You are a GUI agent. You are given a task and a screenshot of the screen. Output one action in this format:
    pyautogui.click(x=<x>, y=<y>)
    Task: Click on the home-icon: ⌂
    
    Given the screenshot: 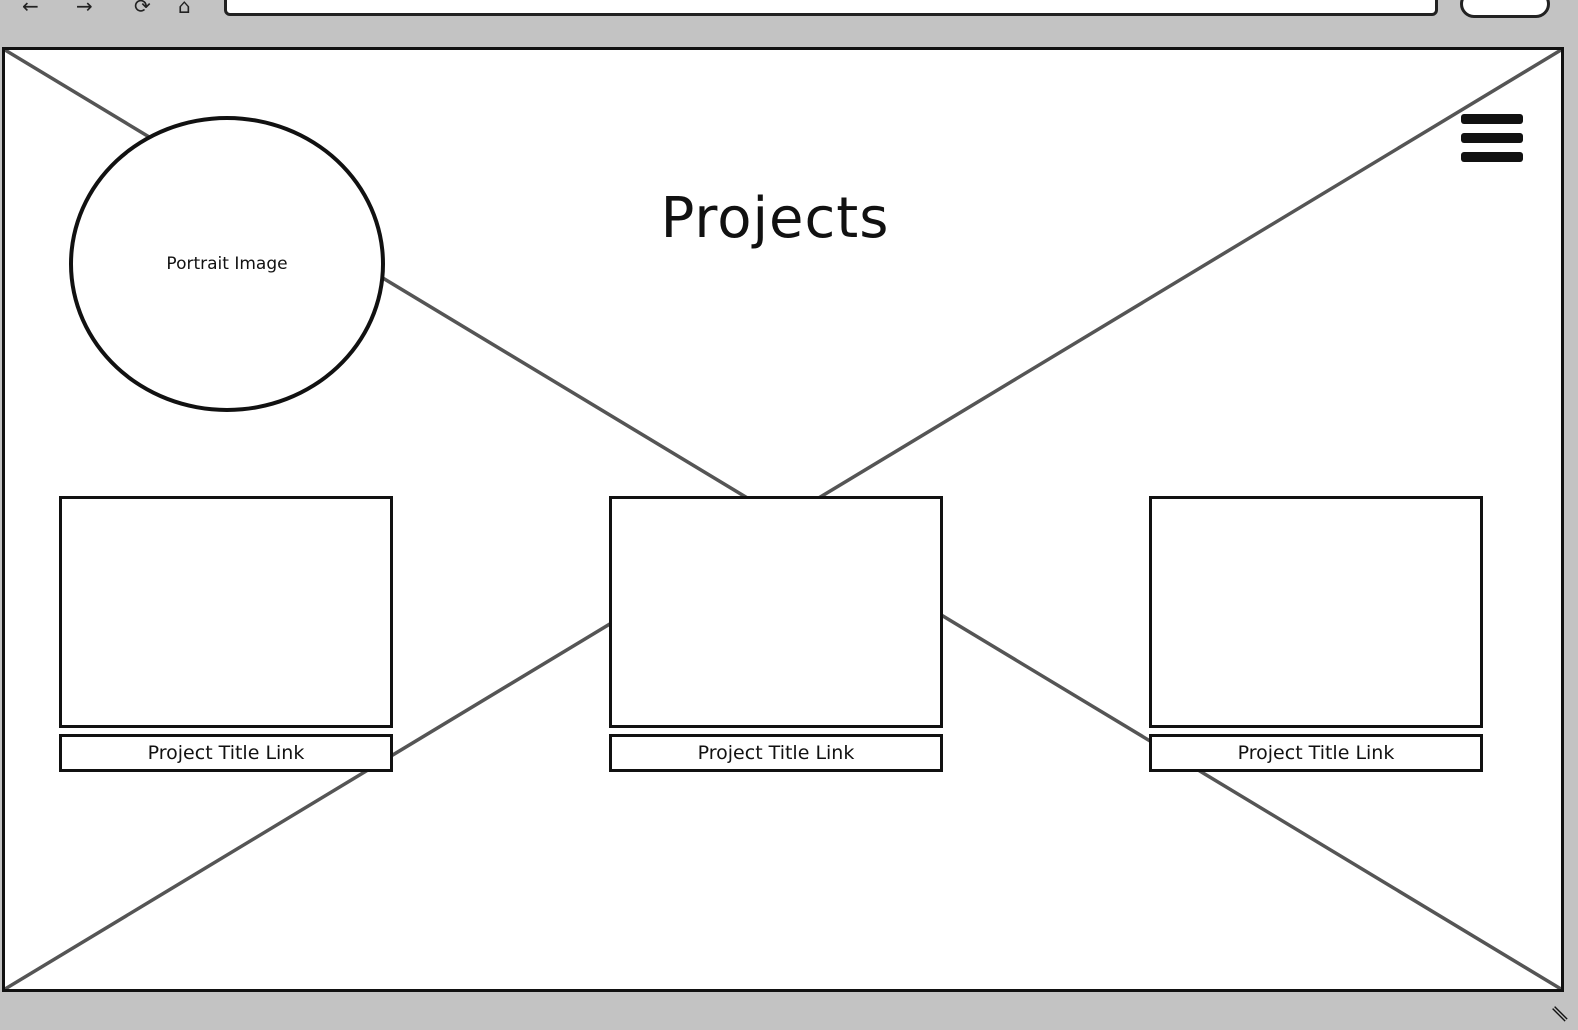 What is the action you would take?
    pyautogui.click(x=184, y=9)
    